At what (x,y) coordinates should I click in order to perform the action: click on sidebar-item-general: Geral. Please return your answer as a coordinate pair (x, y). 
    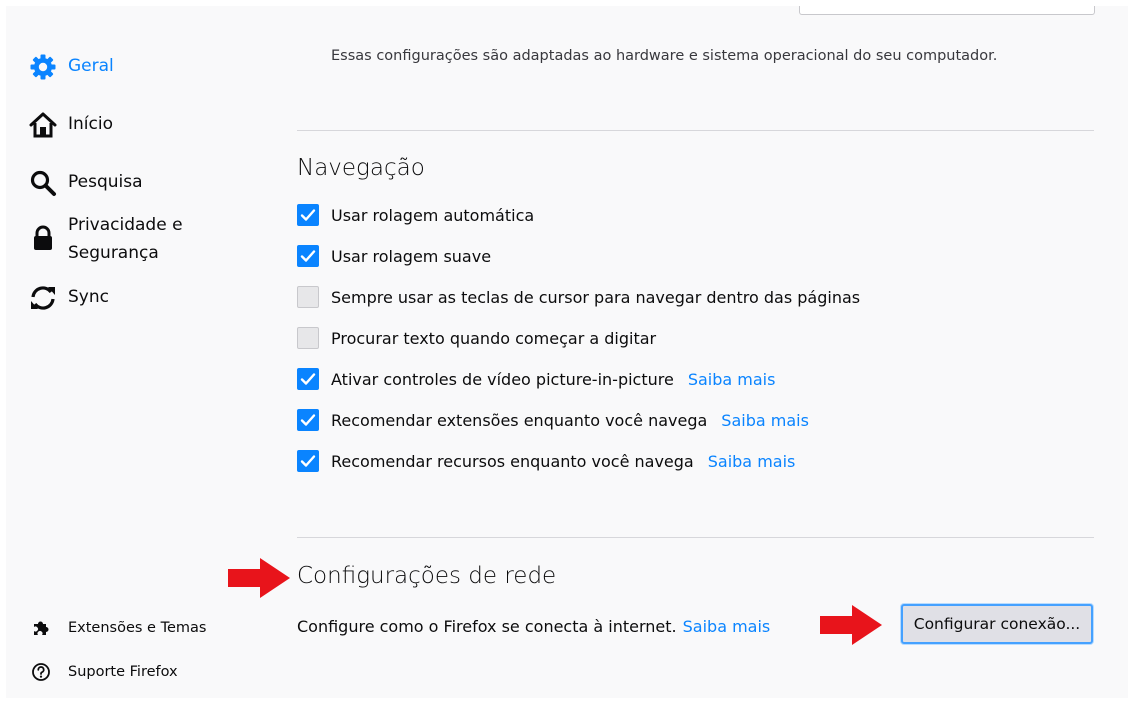
    Looking at the image, I should click on (71, 67).